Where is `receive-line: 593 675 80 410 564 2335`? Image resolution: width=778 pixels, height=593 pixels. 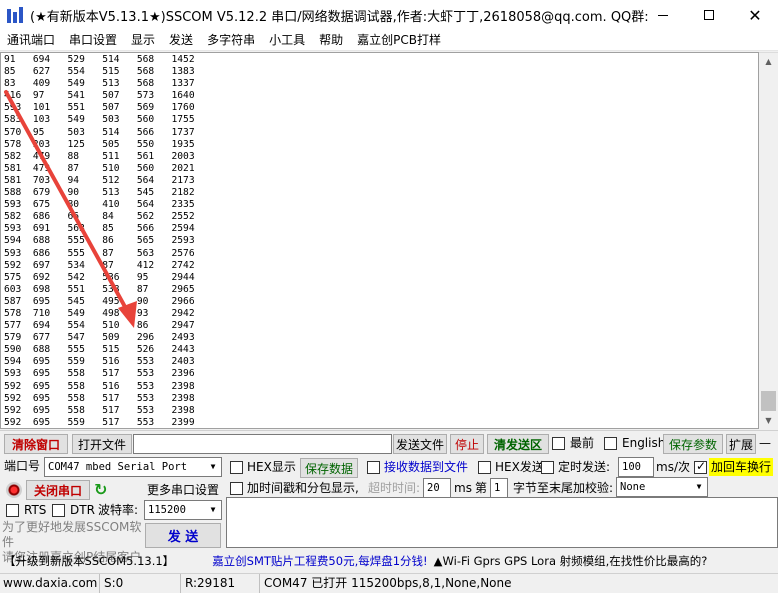 receive-line: 593 675 80 410 564 2335 is located at coordinates (99, 205).